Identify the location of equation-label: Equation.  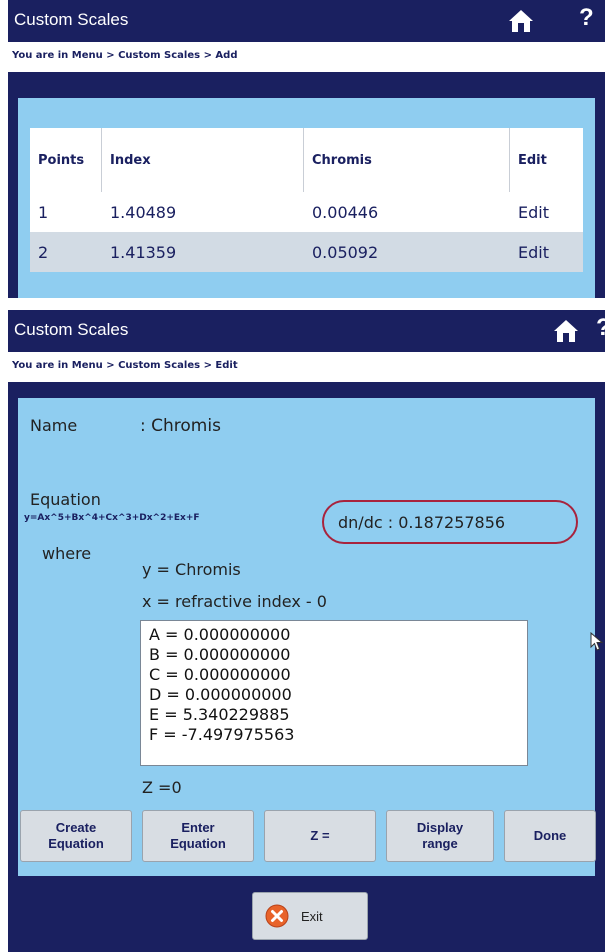
(65, 499).